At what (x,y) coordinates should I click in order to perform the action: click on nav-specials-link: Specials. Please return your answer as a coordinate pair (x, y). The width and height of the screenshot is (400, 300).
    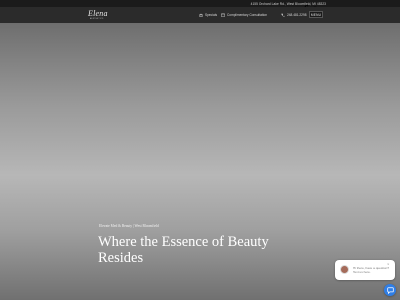
    Looking at the image, I should click on (208, 15).